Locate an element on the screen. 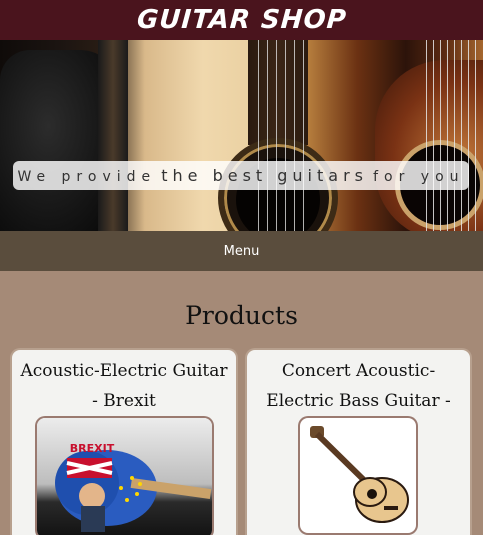 This screenshot has width=483, height=535. guitar-case-edge is located at coordinates (113, 135).